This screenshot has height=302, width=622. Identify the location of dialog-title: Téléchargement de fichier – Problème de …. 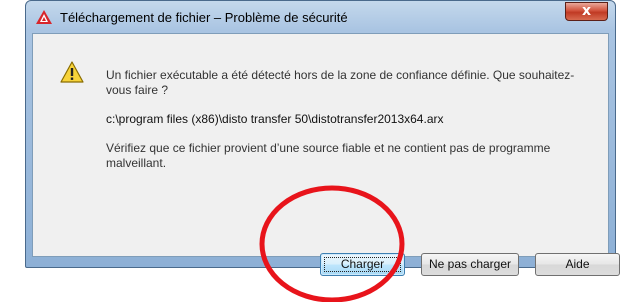
(204, 17).